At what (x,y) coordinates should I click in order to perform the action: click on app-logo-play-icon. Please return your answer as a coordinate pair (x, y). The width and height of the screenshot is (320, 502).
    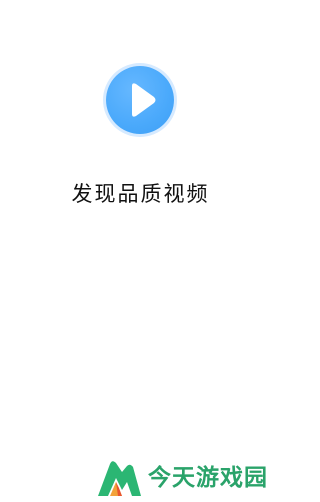
    Looking at the image, I should click on (140, 100).